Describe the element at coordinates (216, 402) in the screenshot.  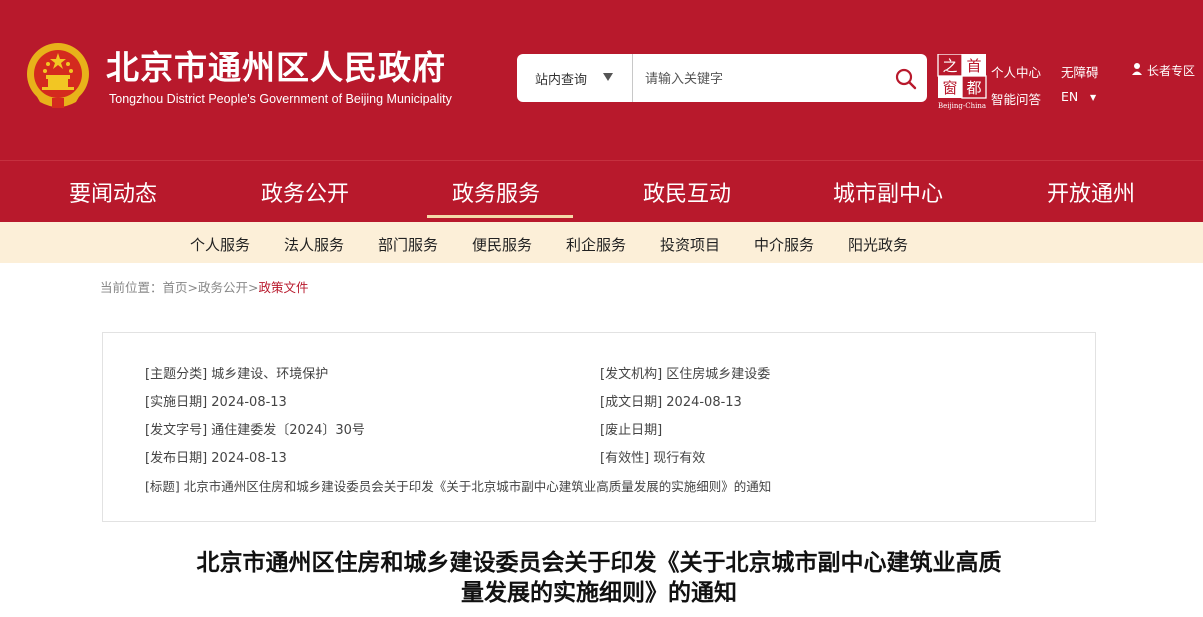
I see `info-effective-date: [实施日期] 2024-08-13` at that location.